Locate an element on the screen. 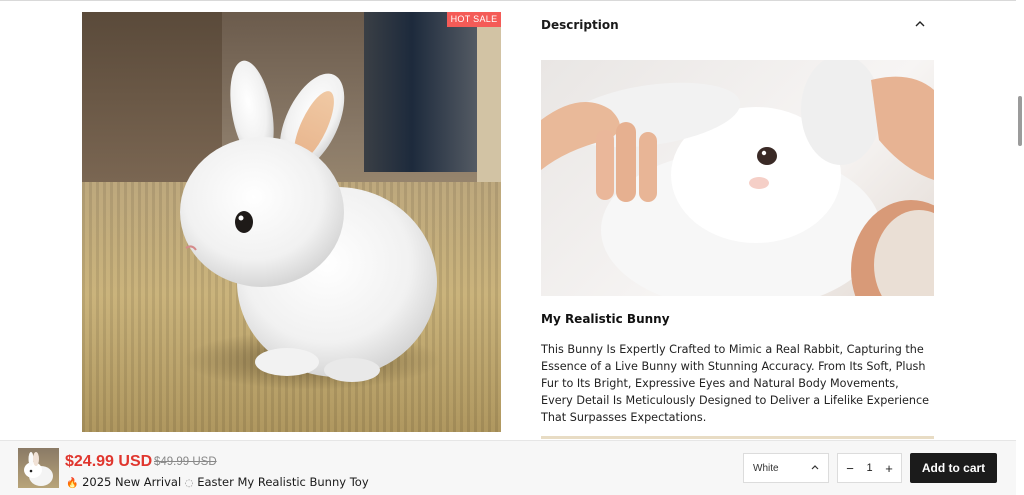  compare-at-price: $49.99 USD is located at coordinates (185, 462).